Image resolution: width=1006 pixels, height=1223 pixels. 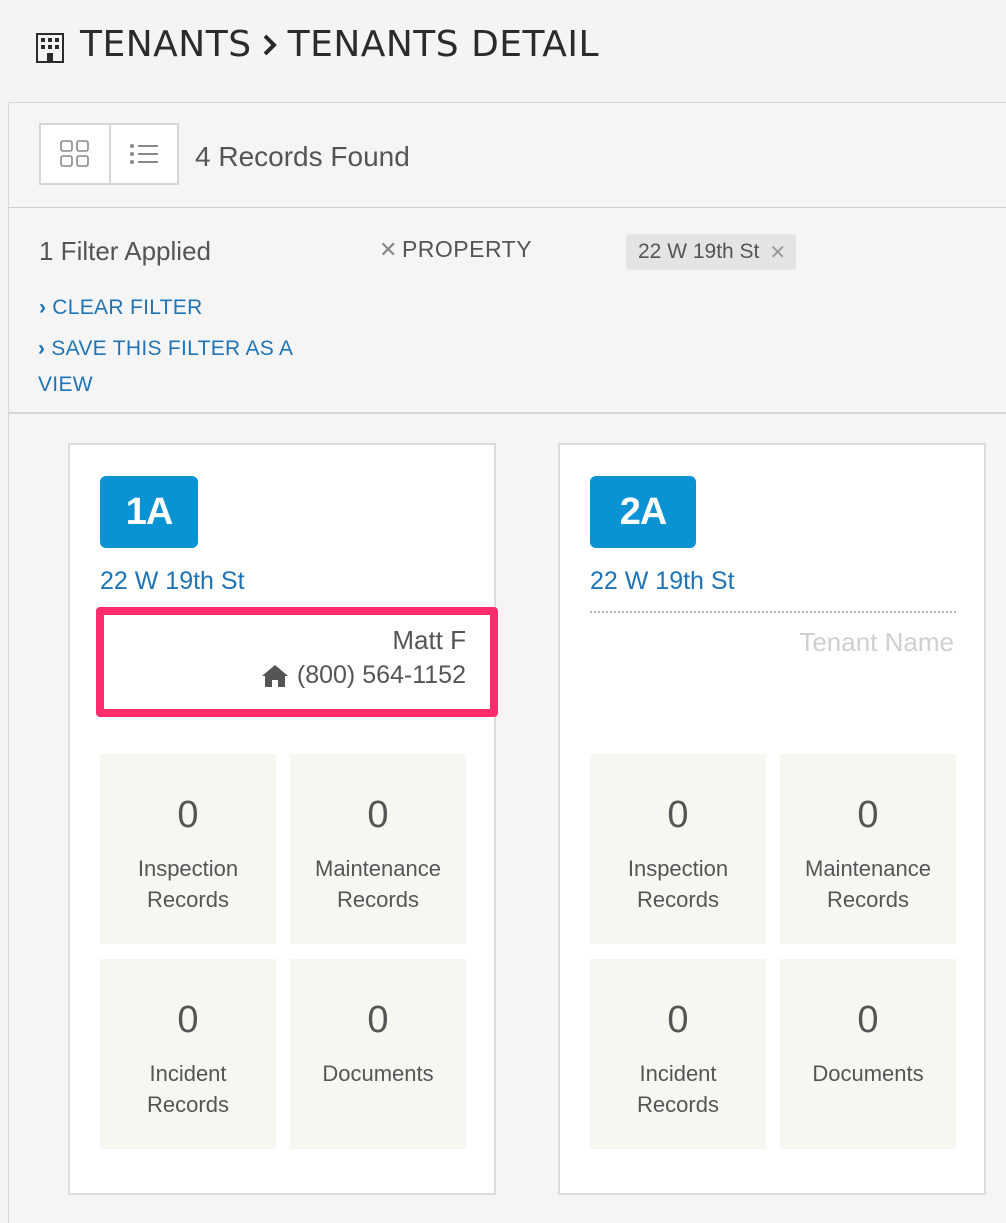 I want to click on building-icon, so click(x=50, y=48).